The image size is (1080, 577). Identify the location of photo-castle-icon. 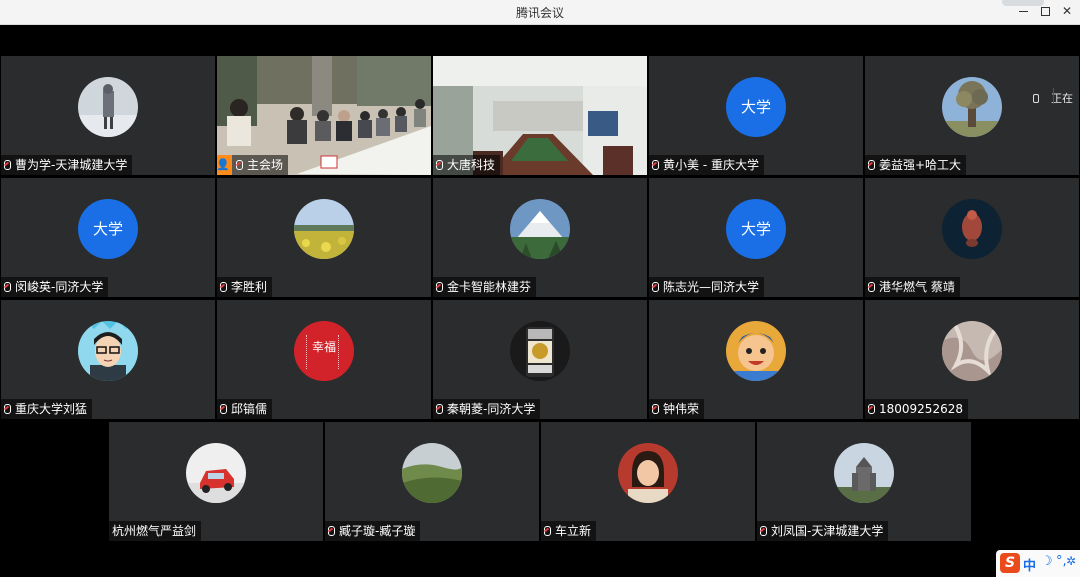
(864, 473).